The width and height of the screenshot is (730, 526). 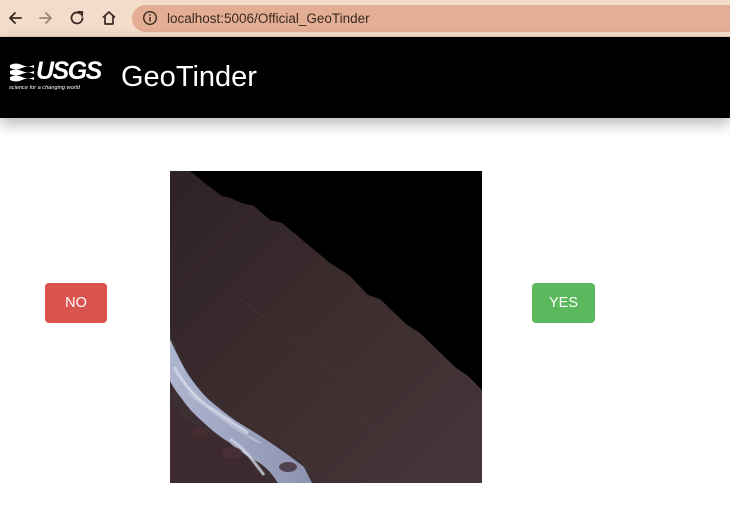 What do you see at coordinates (46, 18) in the screenshot?
I see `forward-arrow-icon` at bounding box center [46, 18].